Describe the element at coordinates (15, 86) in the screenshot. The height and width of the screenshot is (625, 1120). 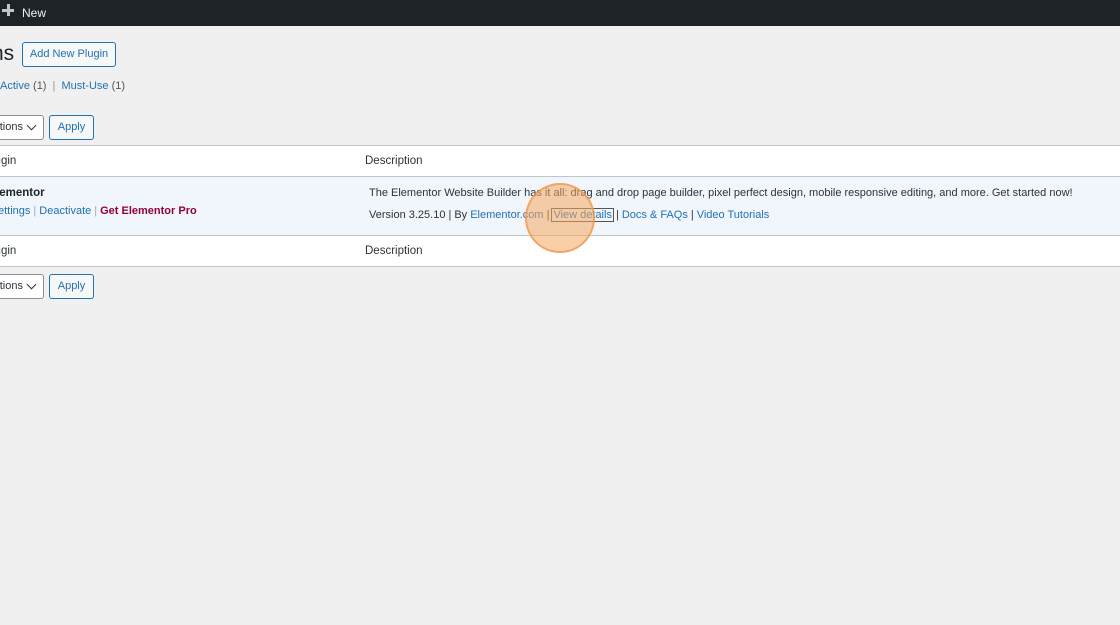
I see `filter-active-link: Active` at that location.